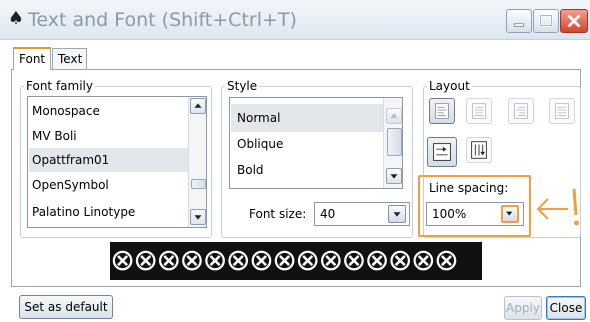  I want to click on list-item: Oblique, so click(260, 144).